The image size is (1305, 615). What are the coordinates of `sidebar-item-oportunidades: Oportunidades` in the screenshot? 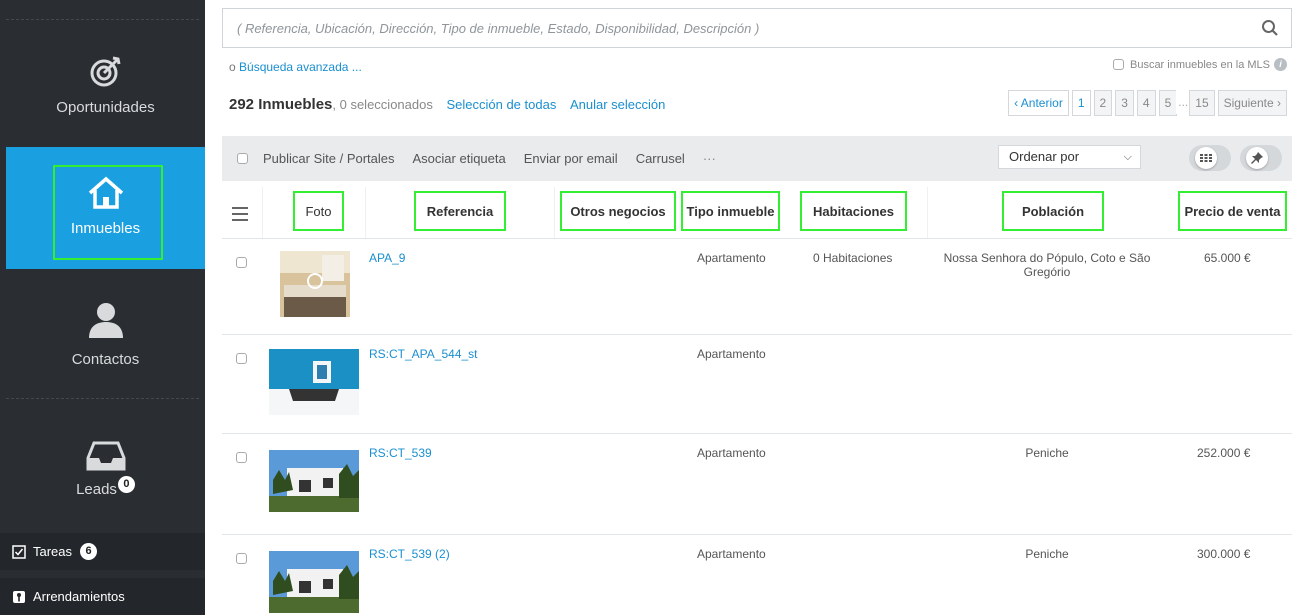 It's located at (105, 90).